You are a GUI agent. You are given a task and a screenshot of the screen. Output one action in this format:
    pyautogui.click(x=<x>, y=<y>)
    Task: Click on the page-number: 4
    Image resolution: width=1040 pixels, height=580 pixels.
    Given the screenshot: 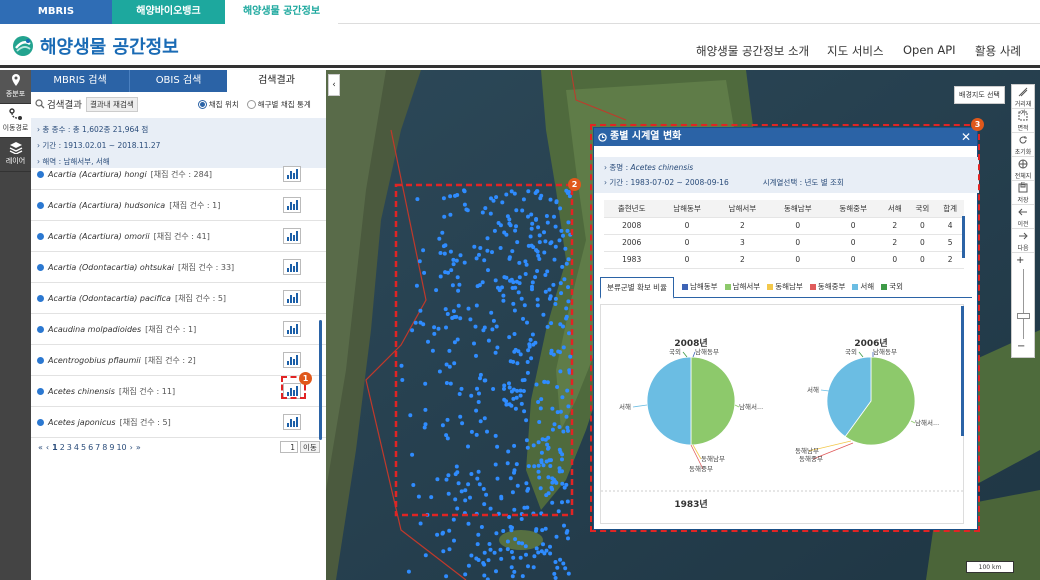 What is the action you would take?
    pyautogui.click(x=76, y=447)
    